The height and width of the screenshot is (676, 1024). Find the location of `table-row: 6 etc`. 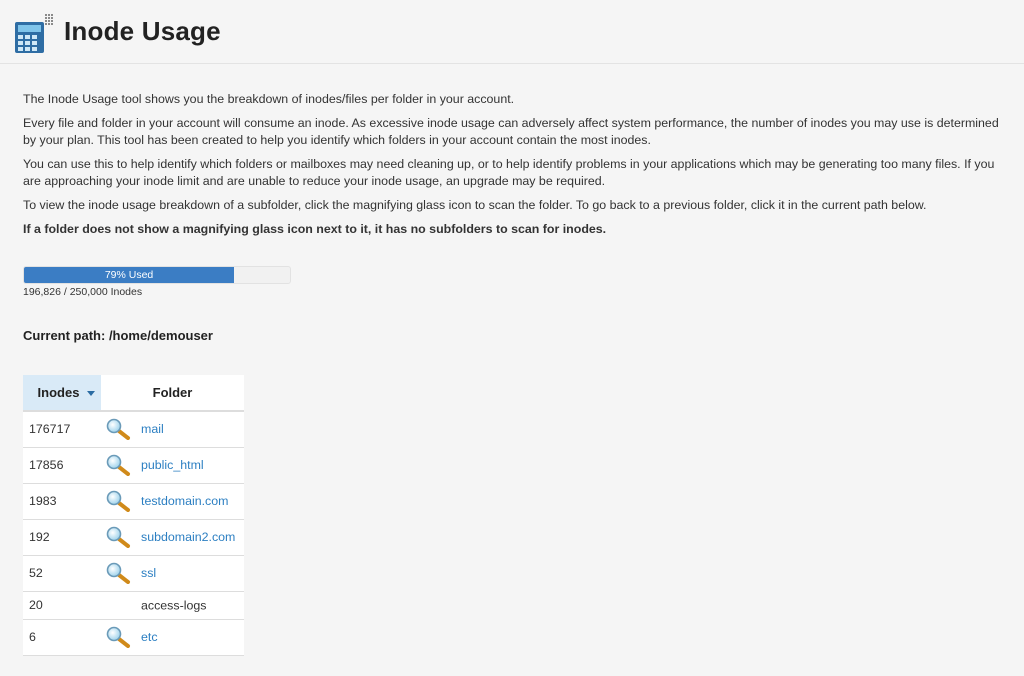

table-row: 6 etc is located at coordinates (133, 637).